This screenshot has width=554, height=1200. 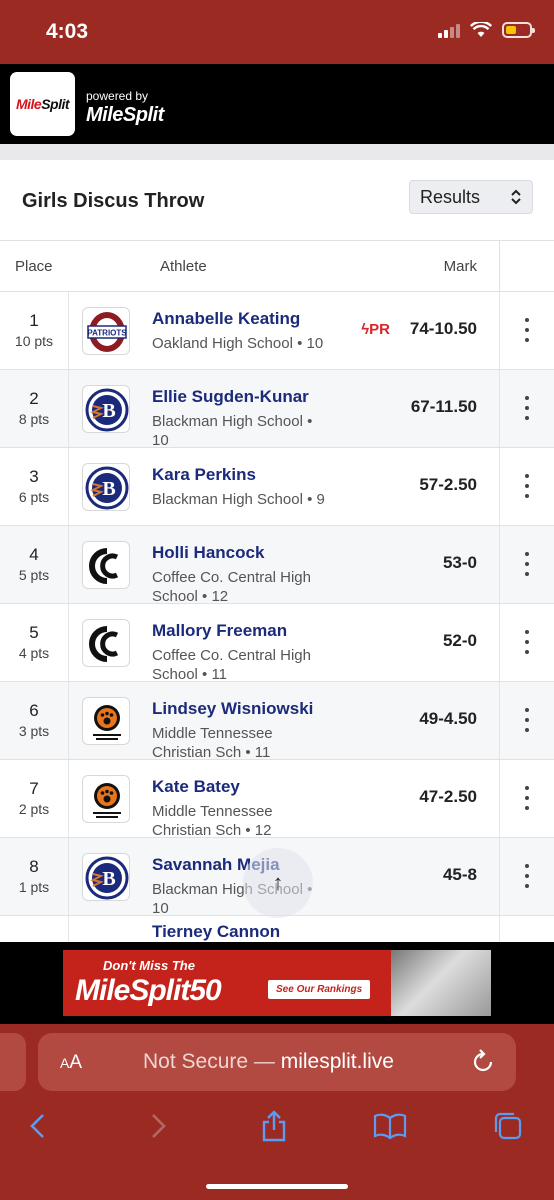 I want to click on cellular-signal-icon, so click(x=449, y=30).